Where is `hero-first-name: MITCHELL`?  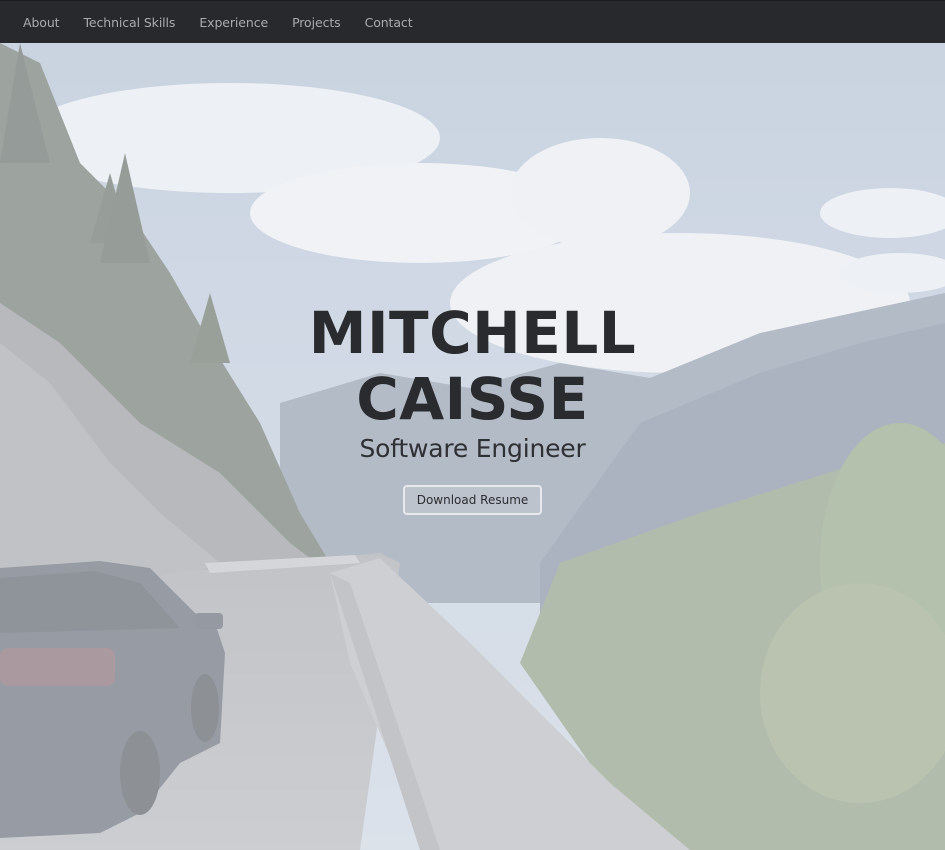 hero-first-name: MITCHELL is located at coordinates (472, 333).